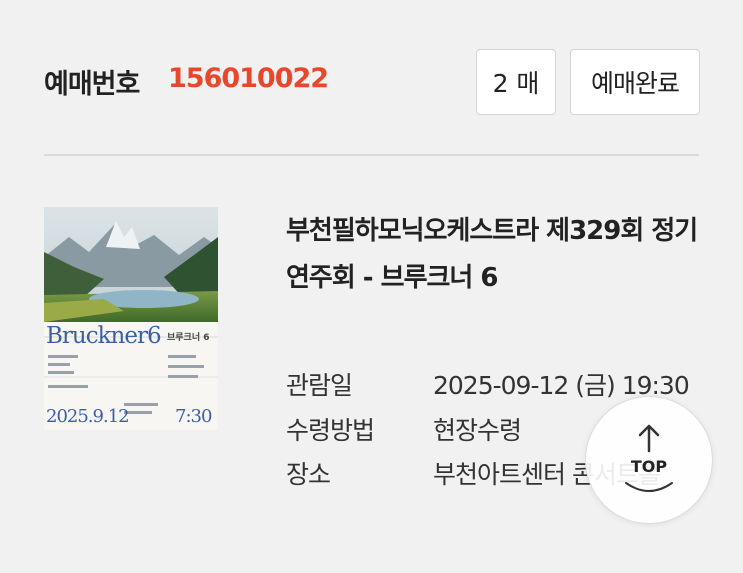  What do you see at coordinates (131, 310) in the screenshot?
I see `poster-landscape-image` at bounding box center [131, 310].